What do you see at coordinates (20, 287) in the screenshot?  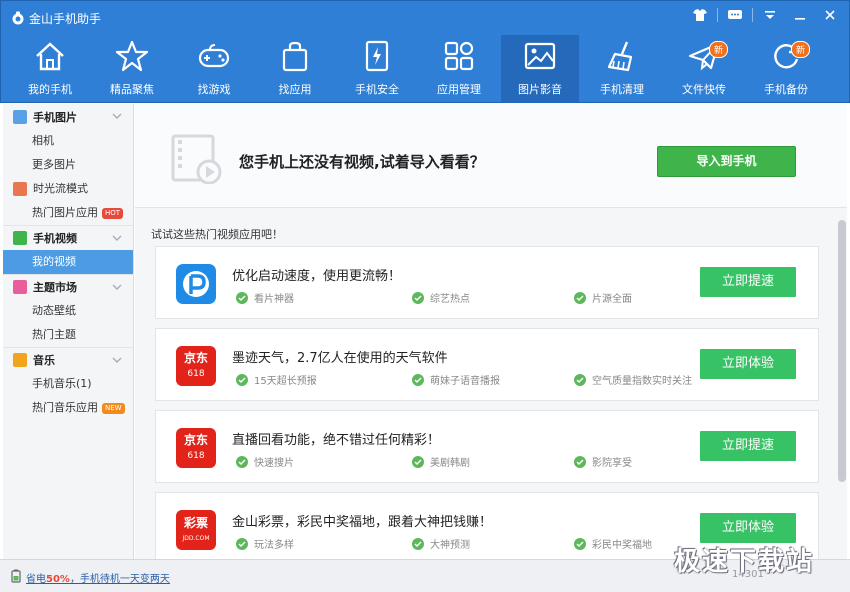 I see `theme-icon` at bounding box center [20, 287].